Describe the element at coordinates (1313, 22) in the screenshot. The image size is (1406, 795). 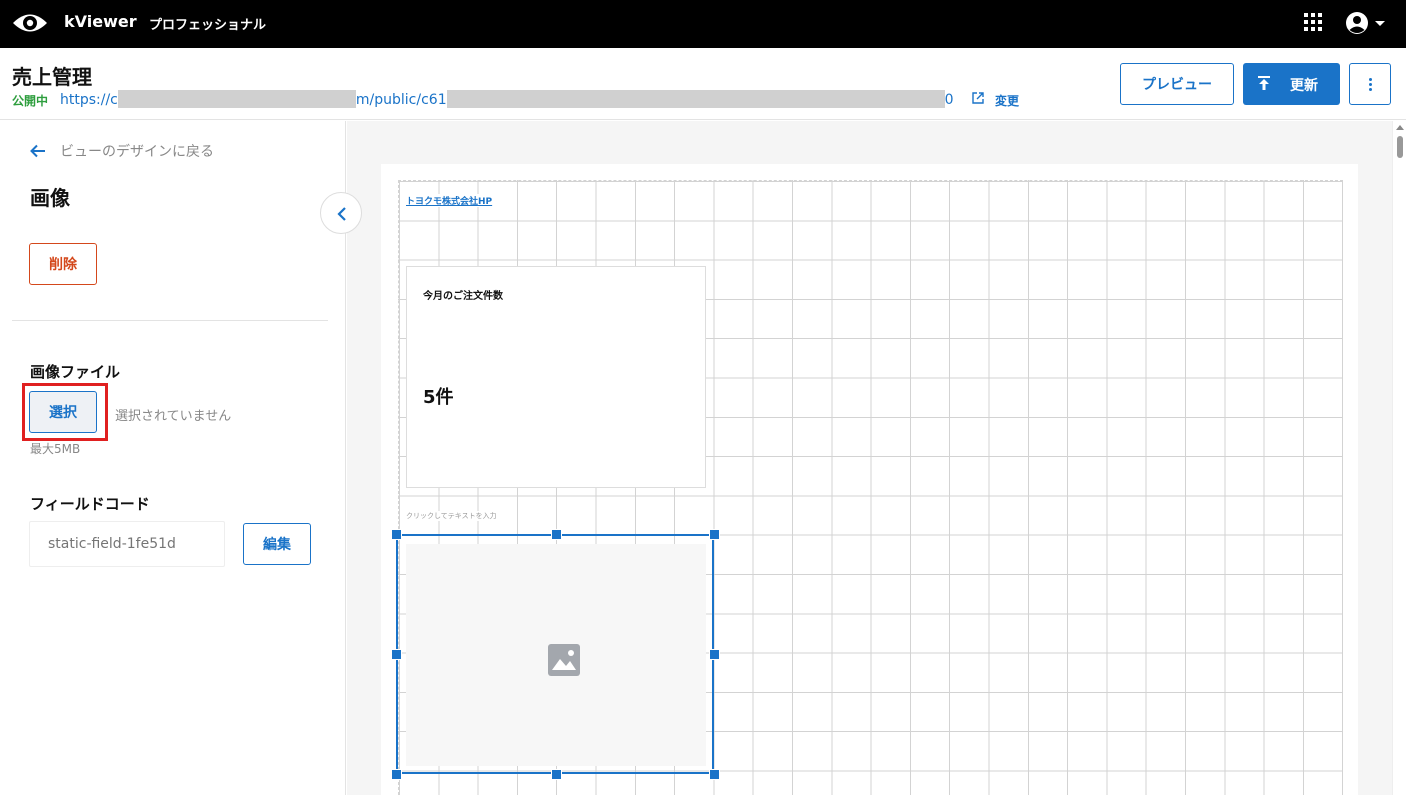
I see `grid-apps-icon` at that location.